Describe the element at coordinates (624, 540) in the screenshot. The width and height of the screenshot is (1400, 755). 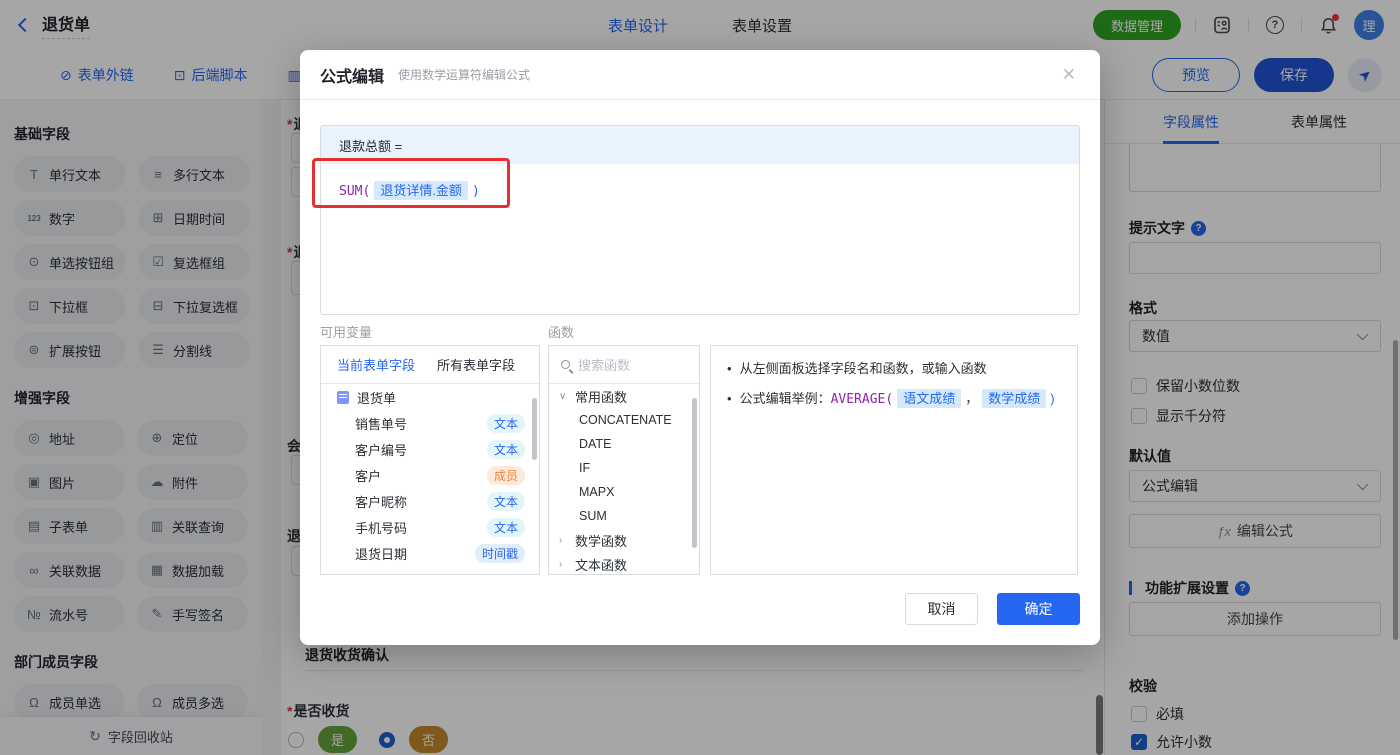
I see `function-group-math: › 数学函数` at that location.